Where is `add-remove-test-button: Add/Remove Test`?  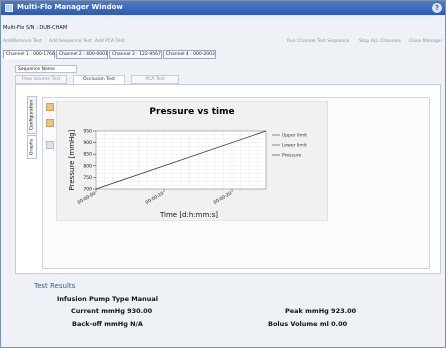
add-remove-test-button: Add/Remove Test is located at coordinates (22, 41).